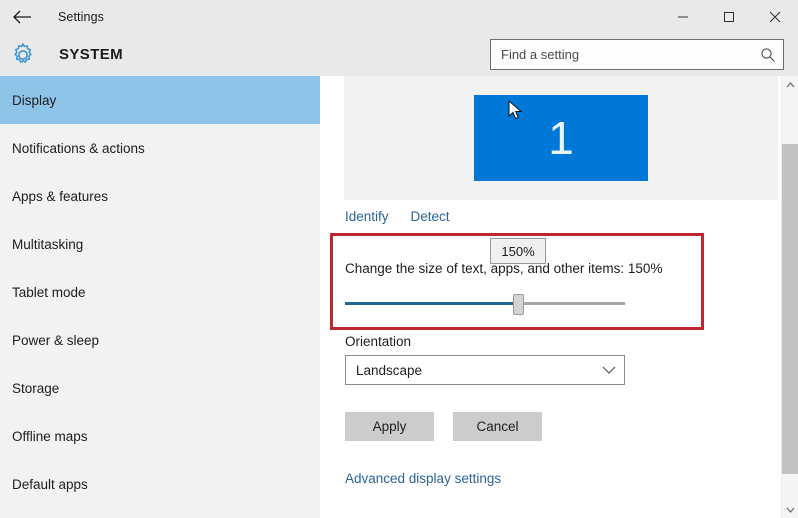 The width and height of the screenshot is (798, 518). What do you see at coordinates (50, 436) in the screenshot?
I see `sidebar-item-label: Offline maps` at bounding box center [50, 436].